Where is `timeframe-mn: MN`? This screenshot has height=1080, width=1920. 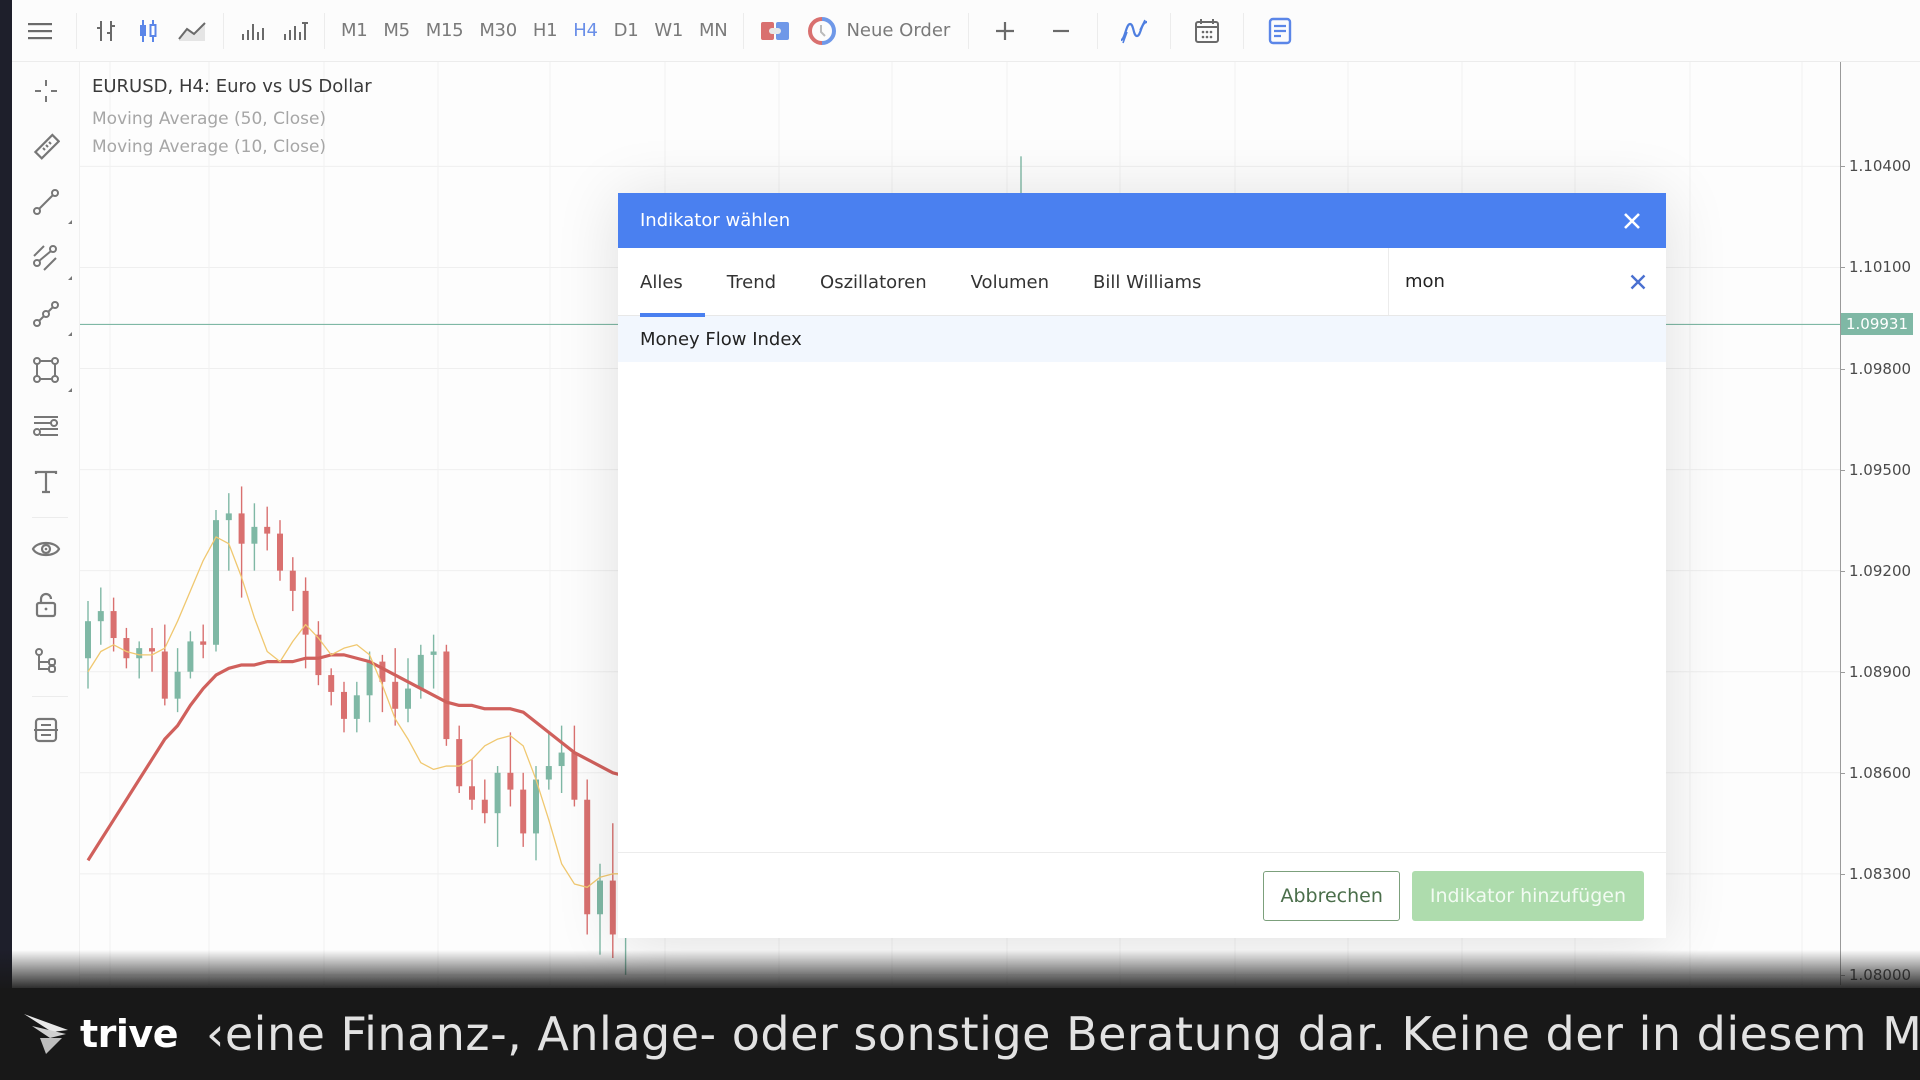
timeframe-mn: MN is located at coordinates (713, 31).